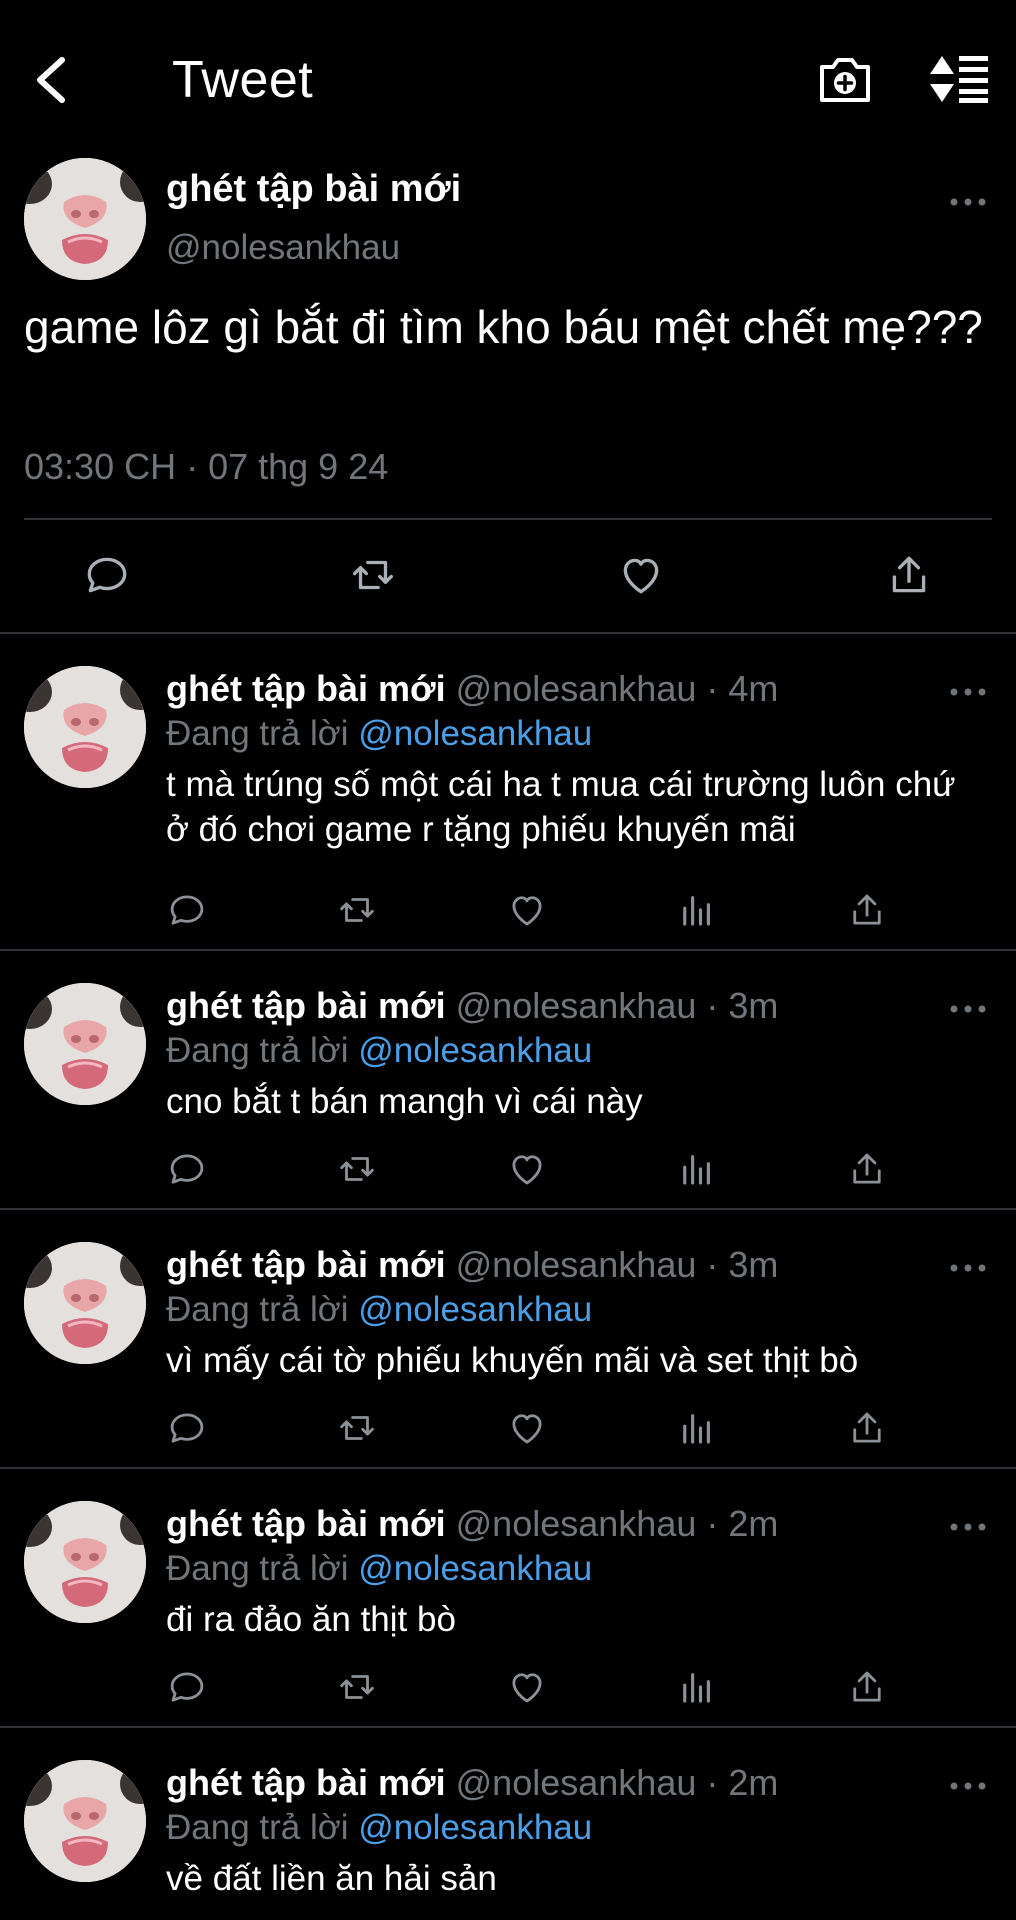 The width and height of the screenshot is (1016, 1920). I want to click on tweet-timestamp: 03:30 CH · 07 thg 9 24, so click(206, 466).